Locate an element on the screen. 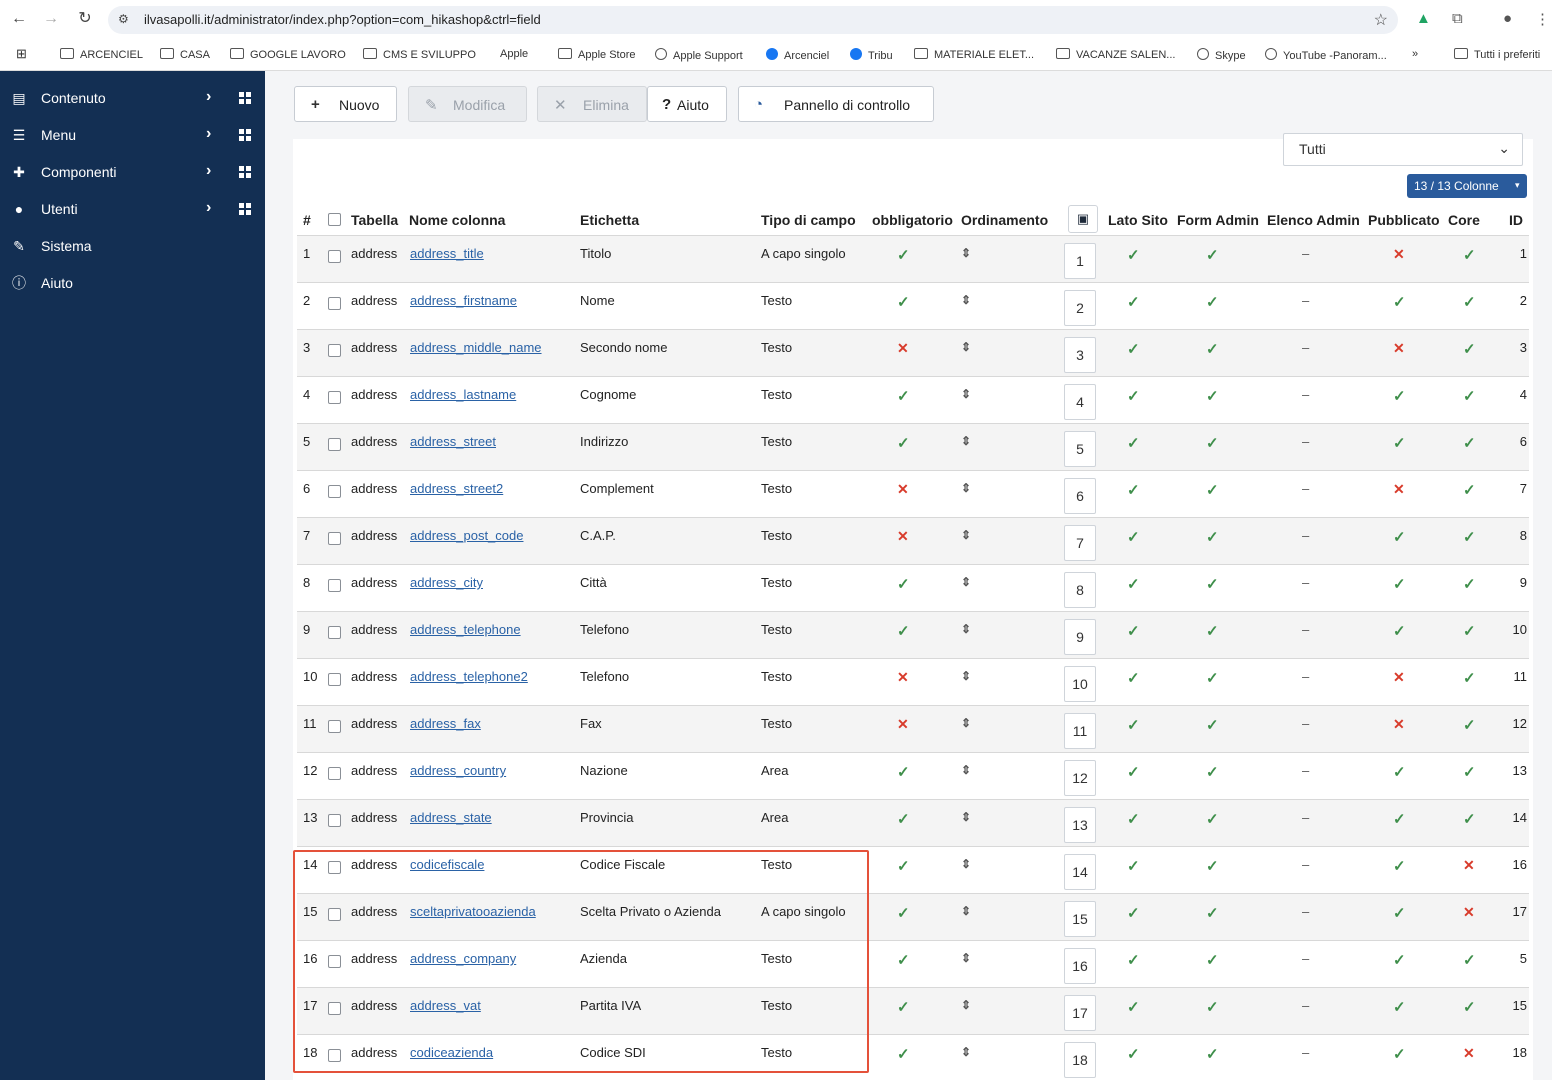 The image size is (1552, 1082). bookmark-link: Apple Support is located at coordinates (699, 55).